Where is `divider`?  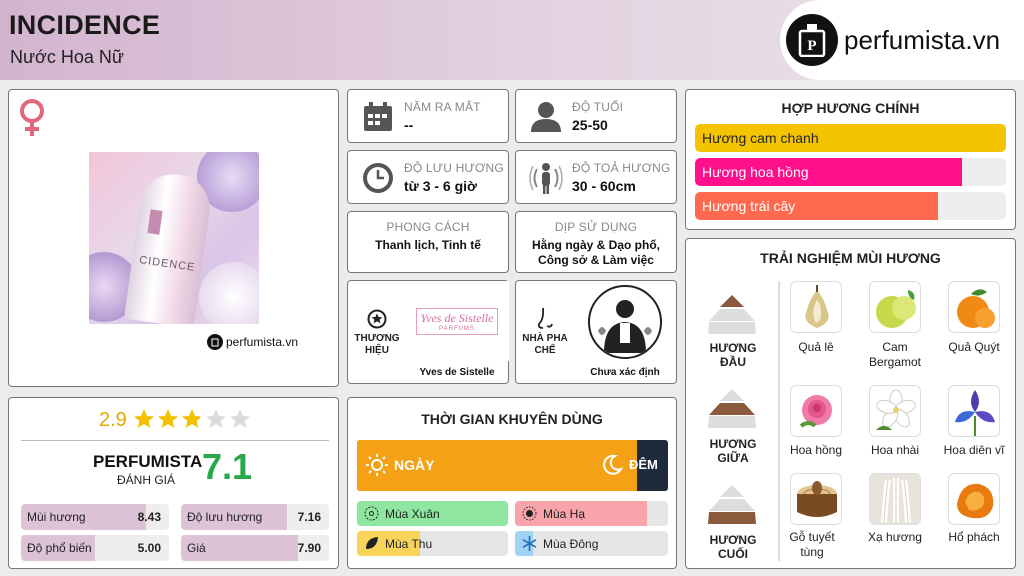
divider is located at coordinates (175, 440).